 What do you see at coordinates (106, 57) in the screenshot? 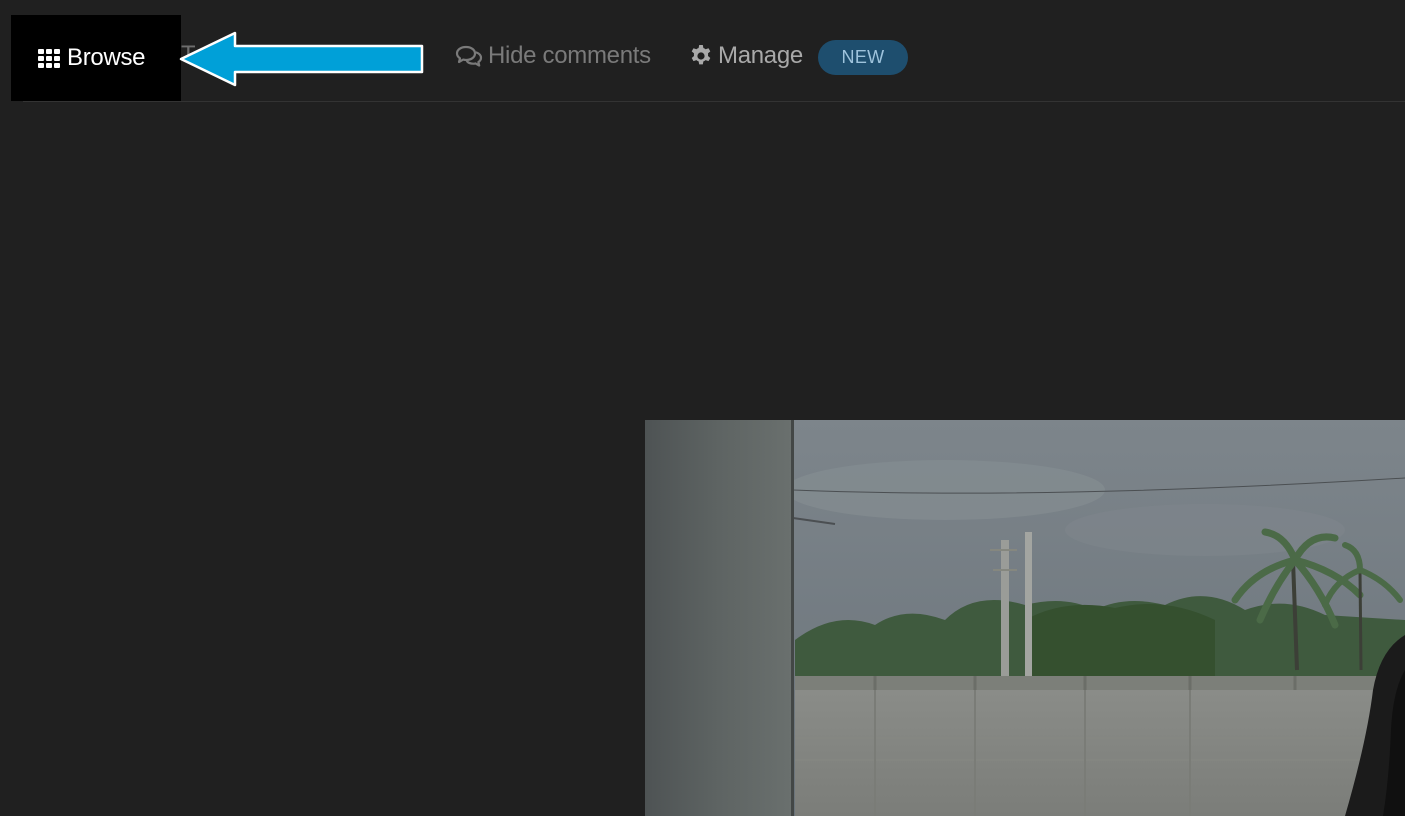
I see `browse-label: Browse` at bounding box center [106, 57].